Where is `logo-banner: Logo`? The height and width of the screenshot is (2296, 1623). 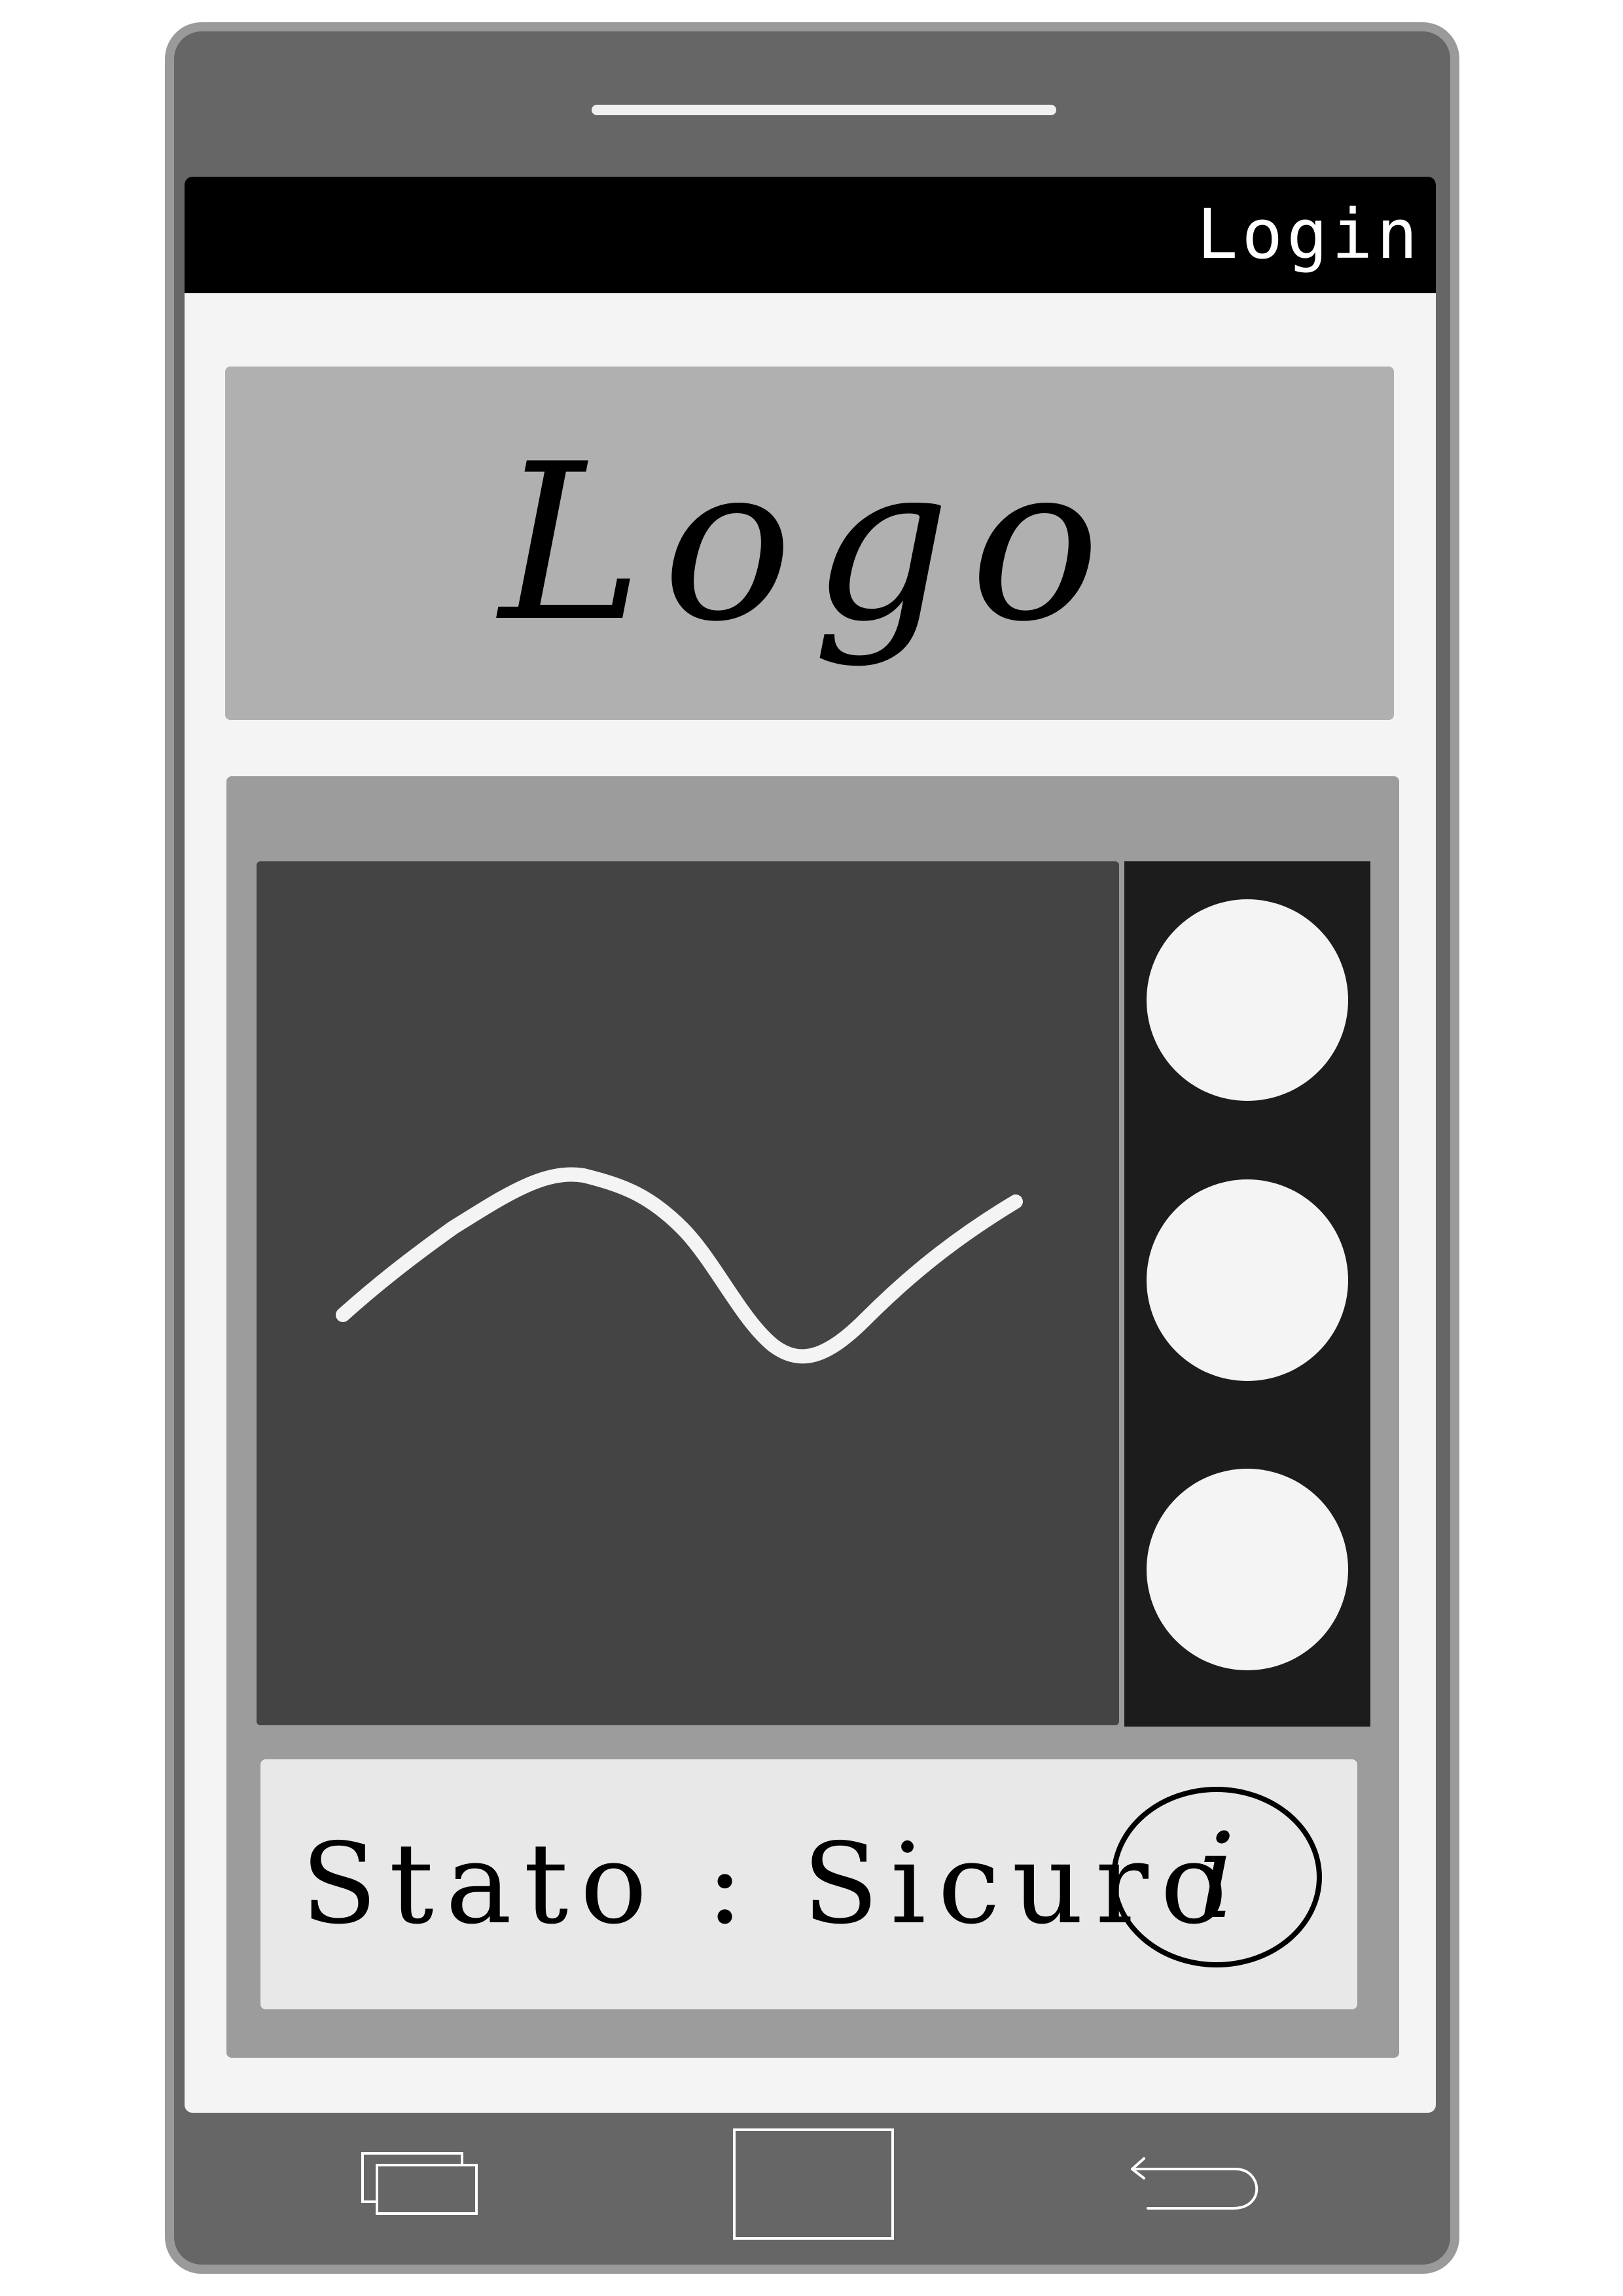
logo-banner: Logo is located at coordinates (810, 543).